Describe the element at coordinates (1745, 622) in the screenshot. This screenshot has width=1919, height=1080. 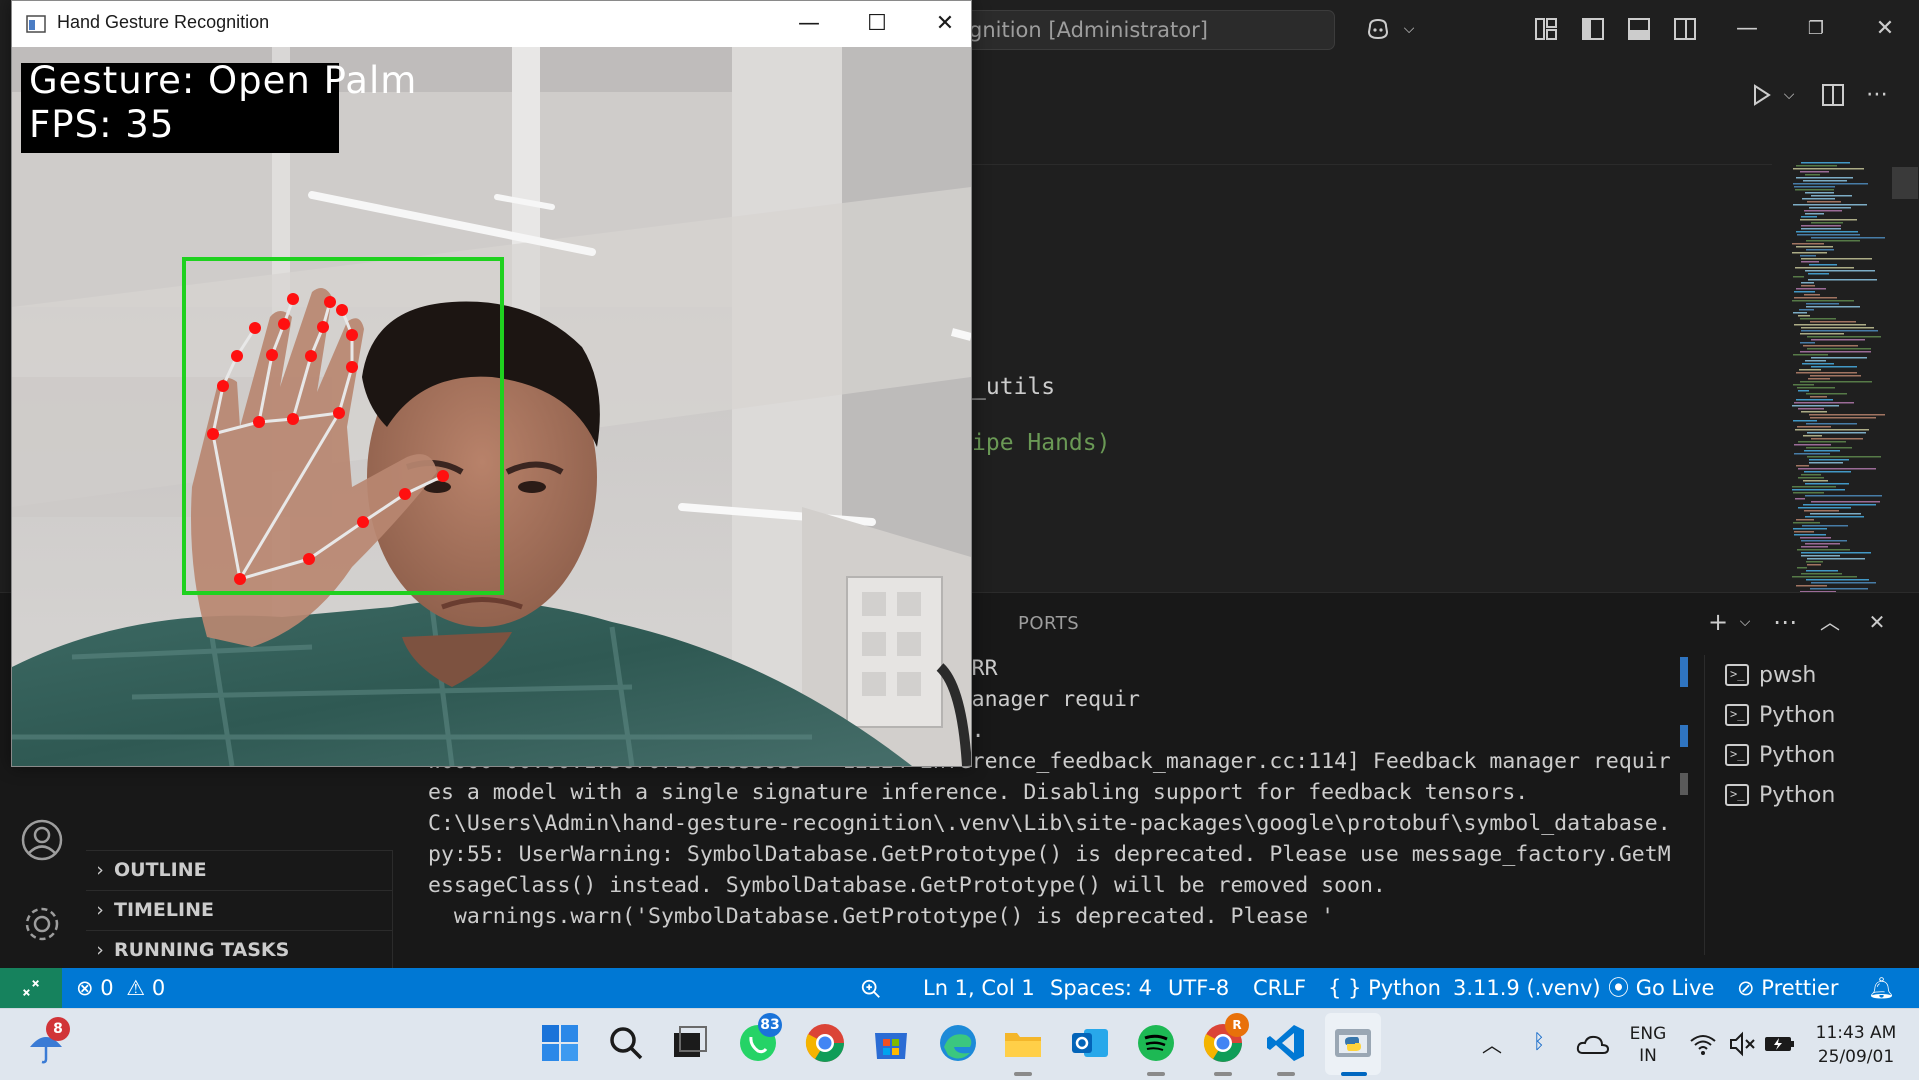
I see `new-terminal-chevron-icon: ⌵` at that location.